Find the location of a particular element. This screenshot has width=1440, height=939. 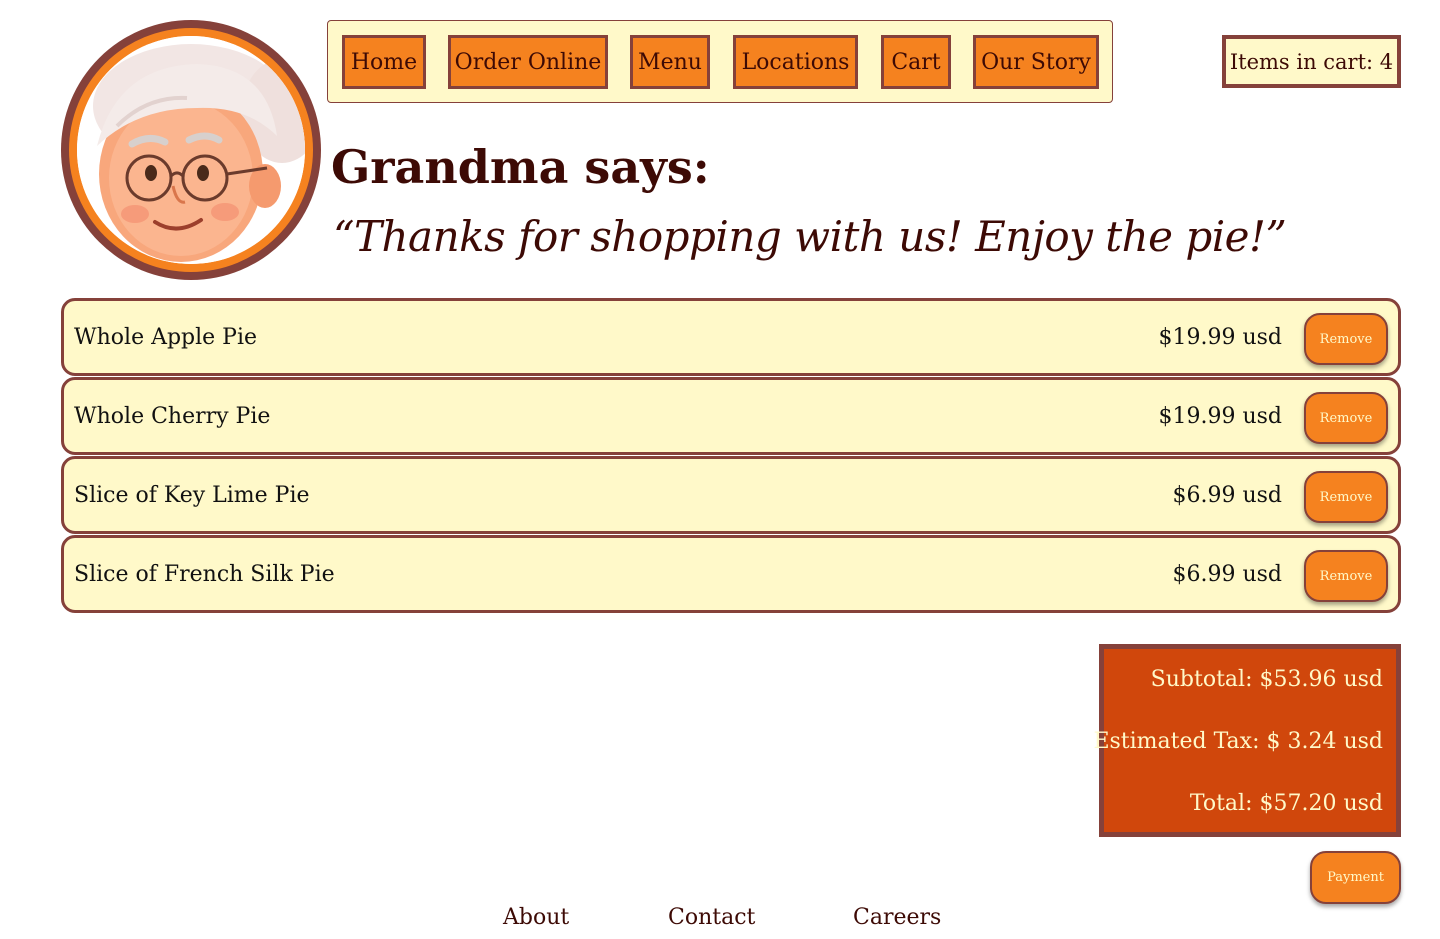

payment-button: Payment is located at coordinates (1355, 877).